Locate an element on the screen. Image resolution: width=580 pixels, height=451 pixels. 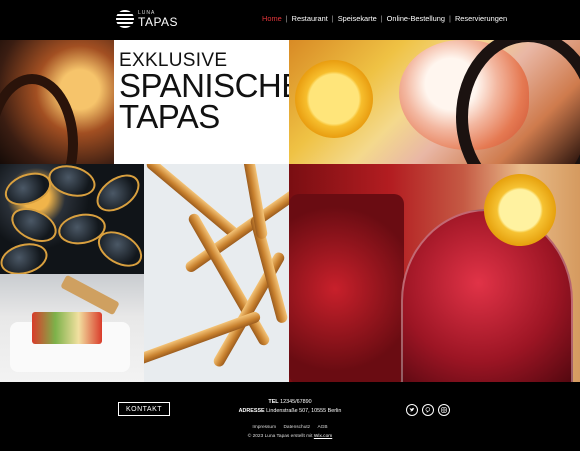
tel-value: 12345/67890 is located at coordinates (295, 402).